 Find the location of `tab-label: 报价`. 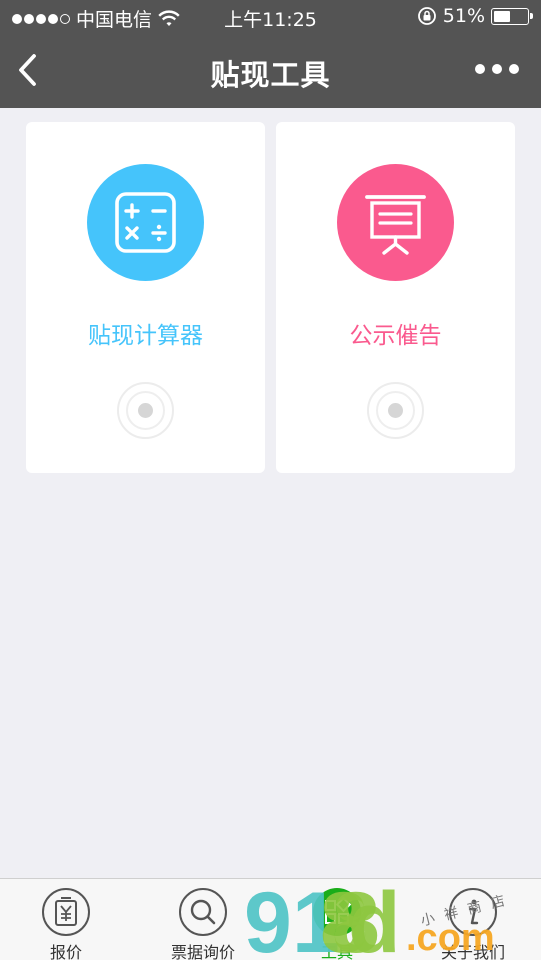

tab-label: 报价 is located at coordinates (65, 951).